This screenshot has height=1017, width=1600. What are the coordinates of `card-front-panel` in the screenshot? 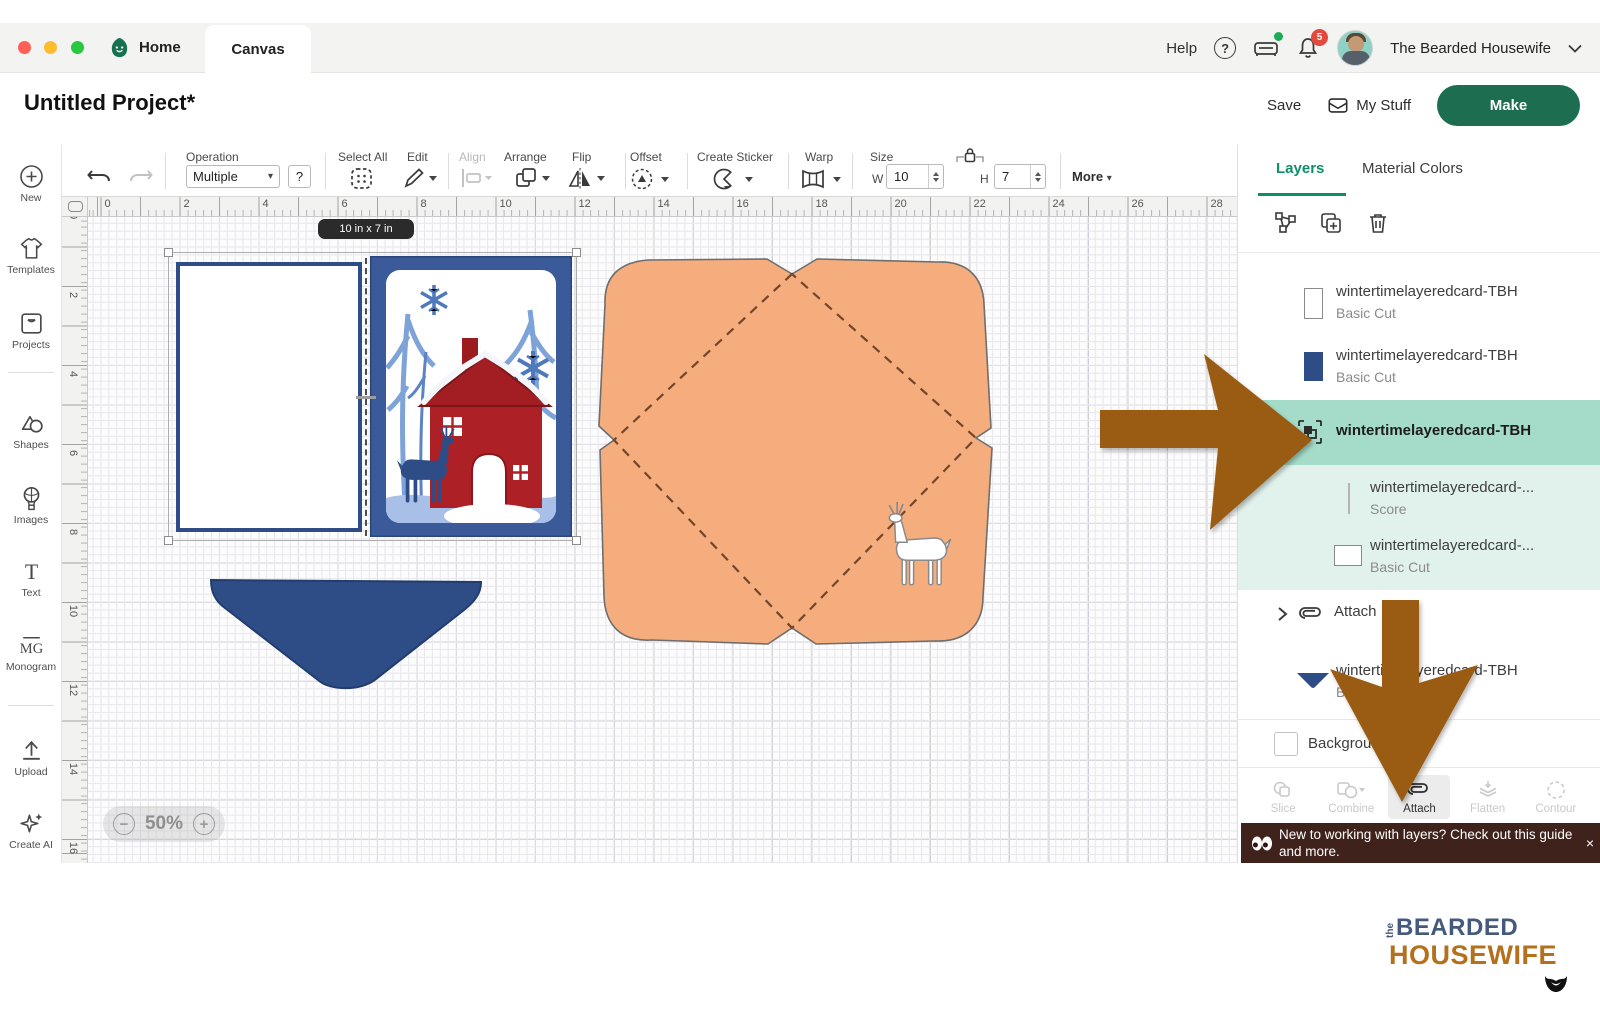 It's located at (471, 396).